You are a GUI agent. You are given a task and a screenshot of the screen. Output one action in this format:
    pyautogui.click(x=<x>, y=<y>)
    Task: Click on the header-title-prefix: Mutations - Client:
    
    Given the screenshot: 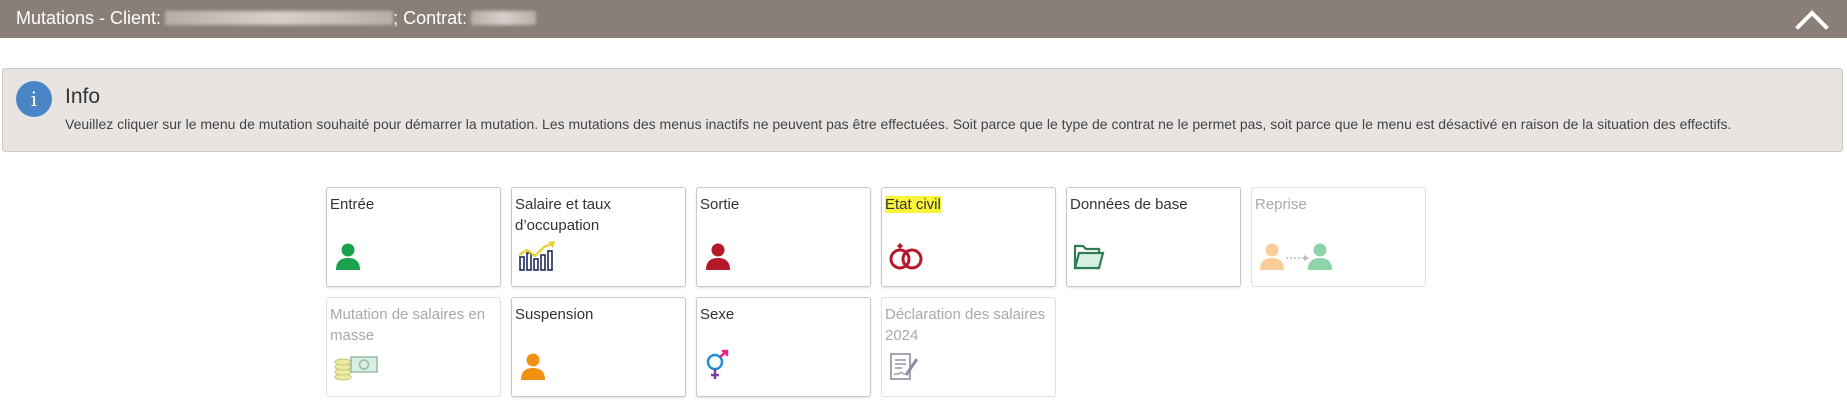 What is the action you would take?
    pyautogui.click(x=89, y=18)
    